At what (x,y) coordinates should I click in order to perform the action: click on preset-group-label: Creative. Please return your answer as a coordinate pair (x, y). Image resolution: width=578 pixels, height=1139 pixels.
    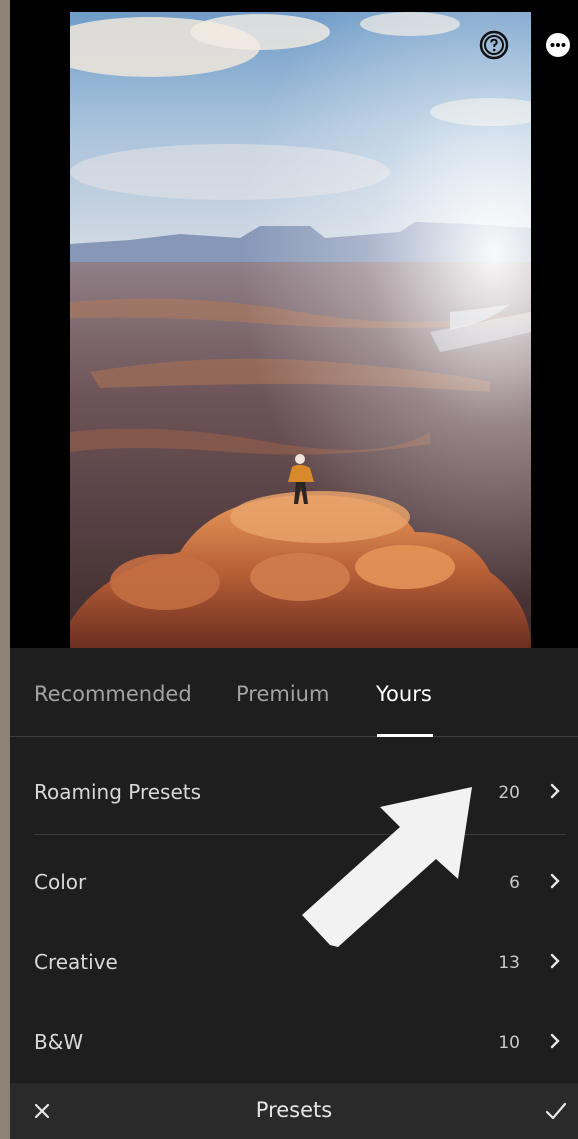
    Looking at the image, I should click on (76, 962).